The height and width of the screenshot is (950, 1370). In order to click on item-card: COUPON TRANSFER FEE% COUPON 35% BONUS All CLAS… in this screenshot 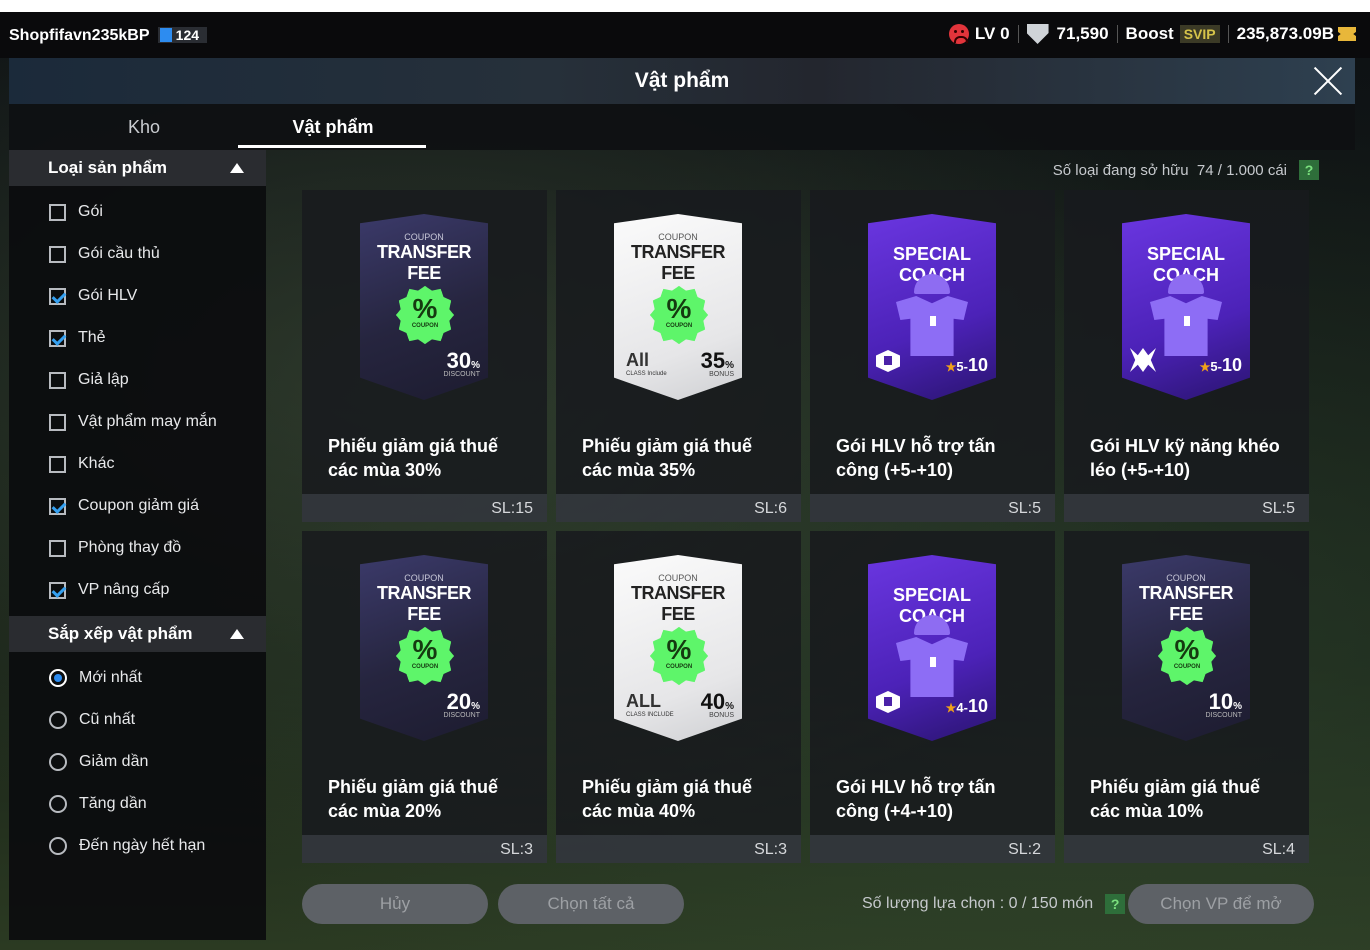, I will do `click(678, 356)`.